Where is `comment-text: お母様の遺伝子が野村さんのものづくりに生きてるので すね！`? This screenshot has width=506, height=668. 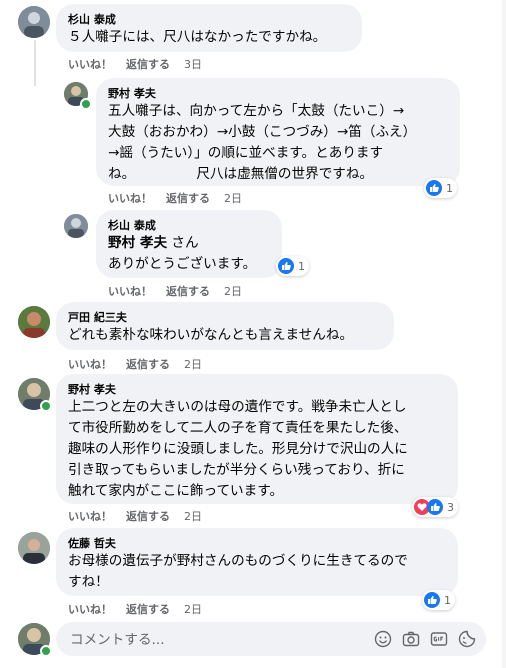
comment-text: お母様の遺伝子が野村さんのものづくりに生きてるので すね！ is located at coordinates (238, 571).